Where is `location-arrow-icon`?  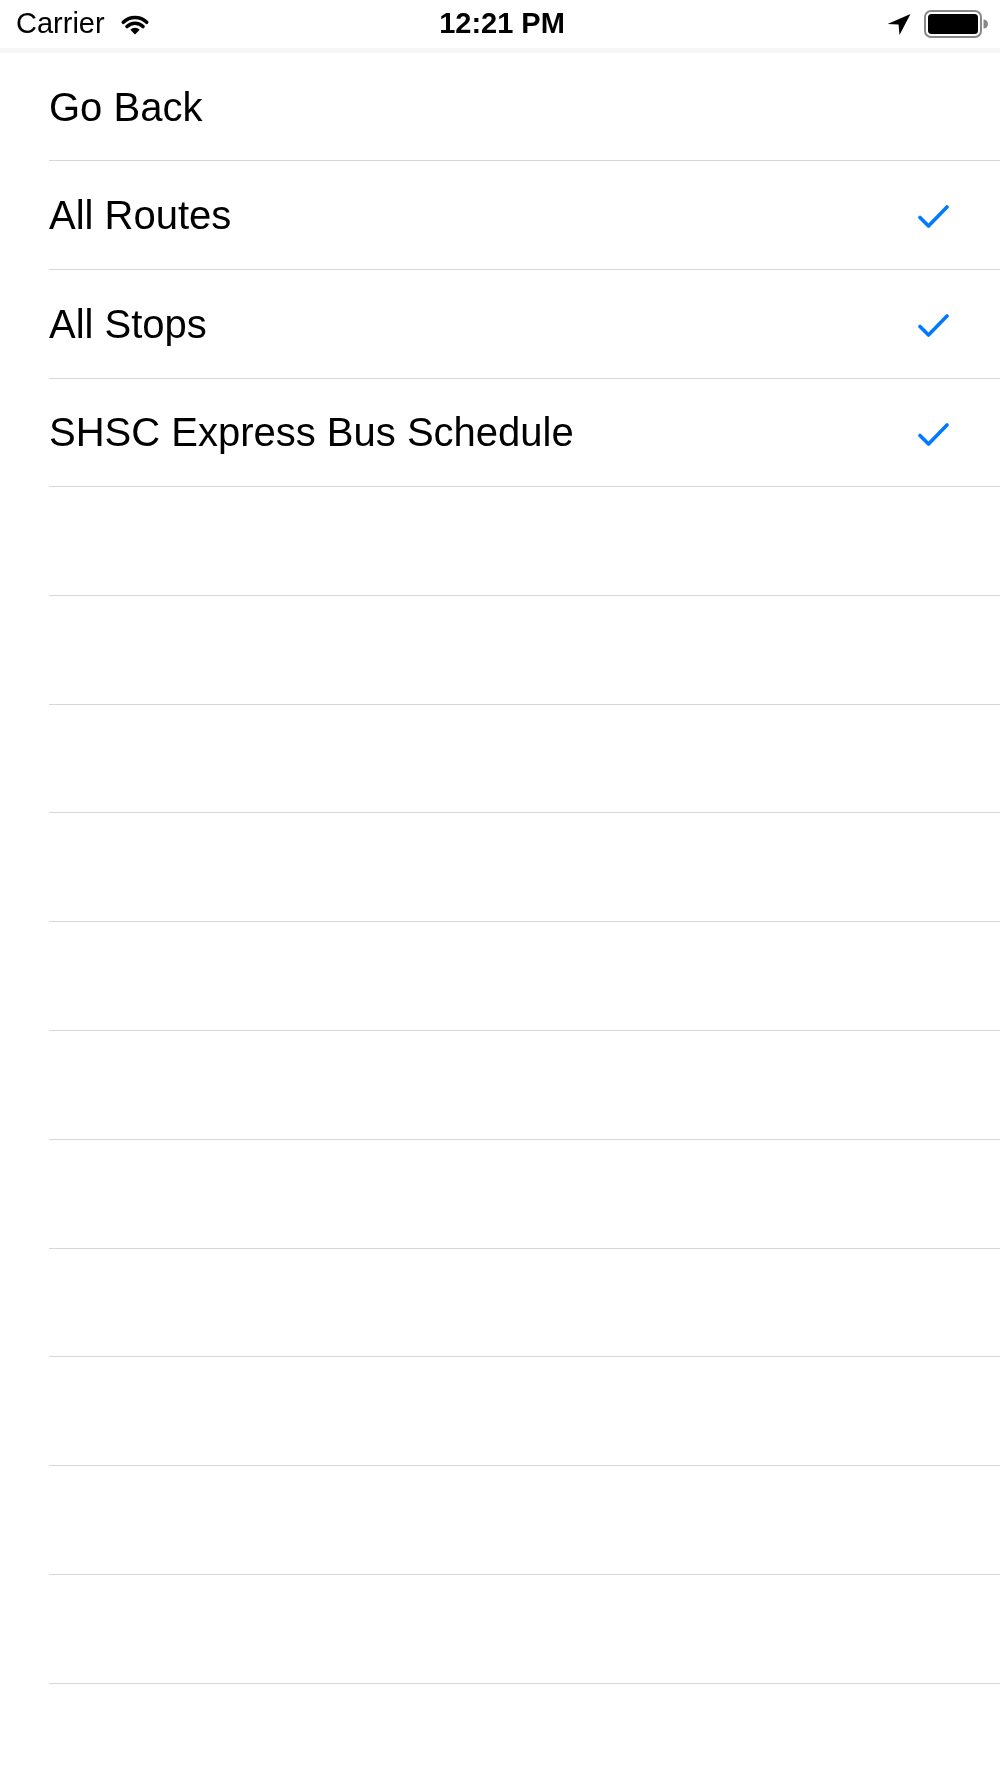 location-arrow-icon is located at coordinates (899, 24).